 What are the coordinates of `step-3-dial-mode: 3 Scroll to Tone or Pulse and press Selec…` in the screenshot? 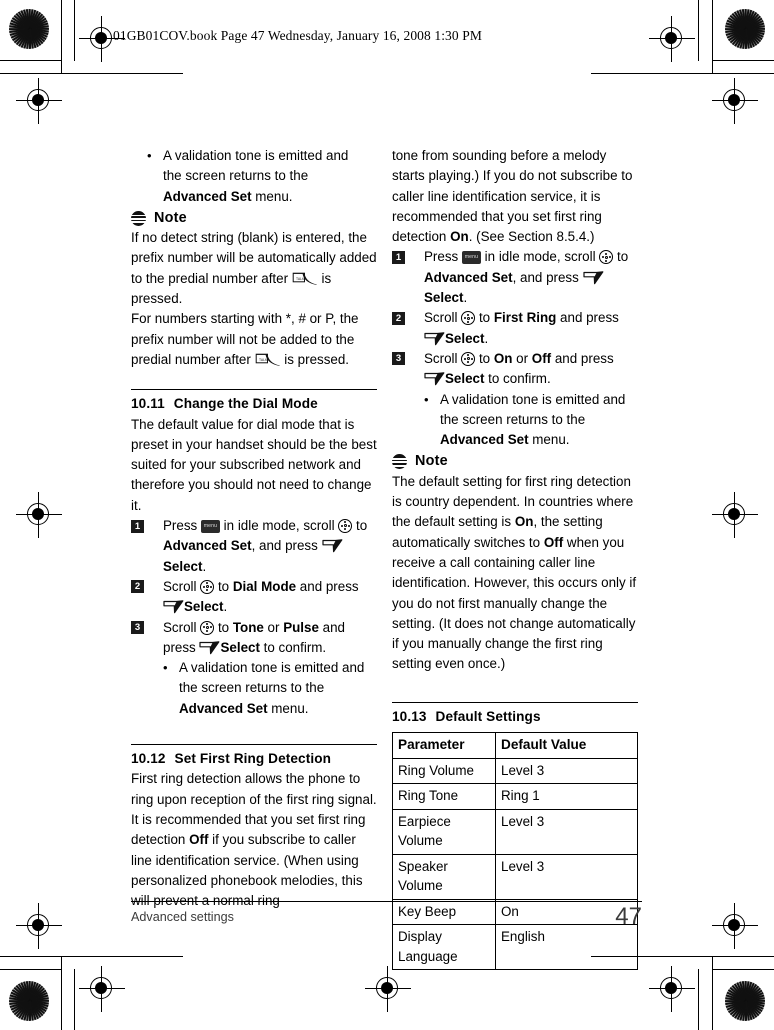 It's located at (254, 638).